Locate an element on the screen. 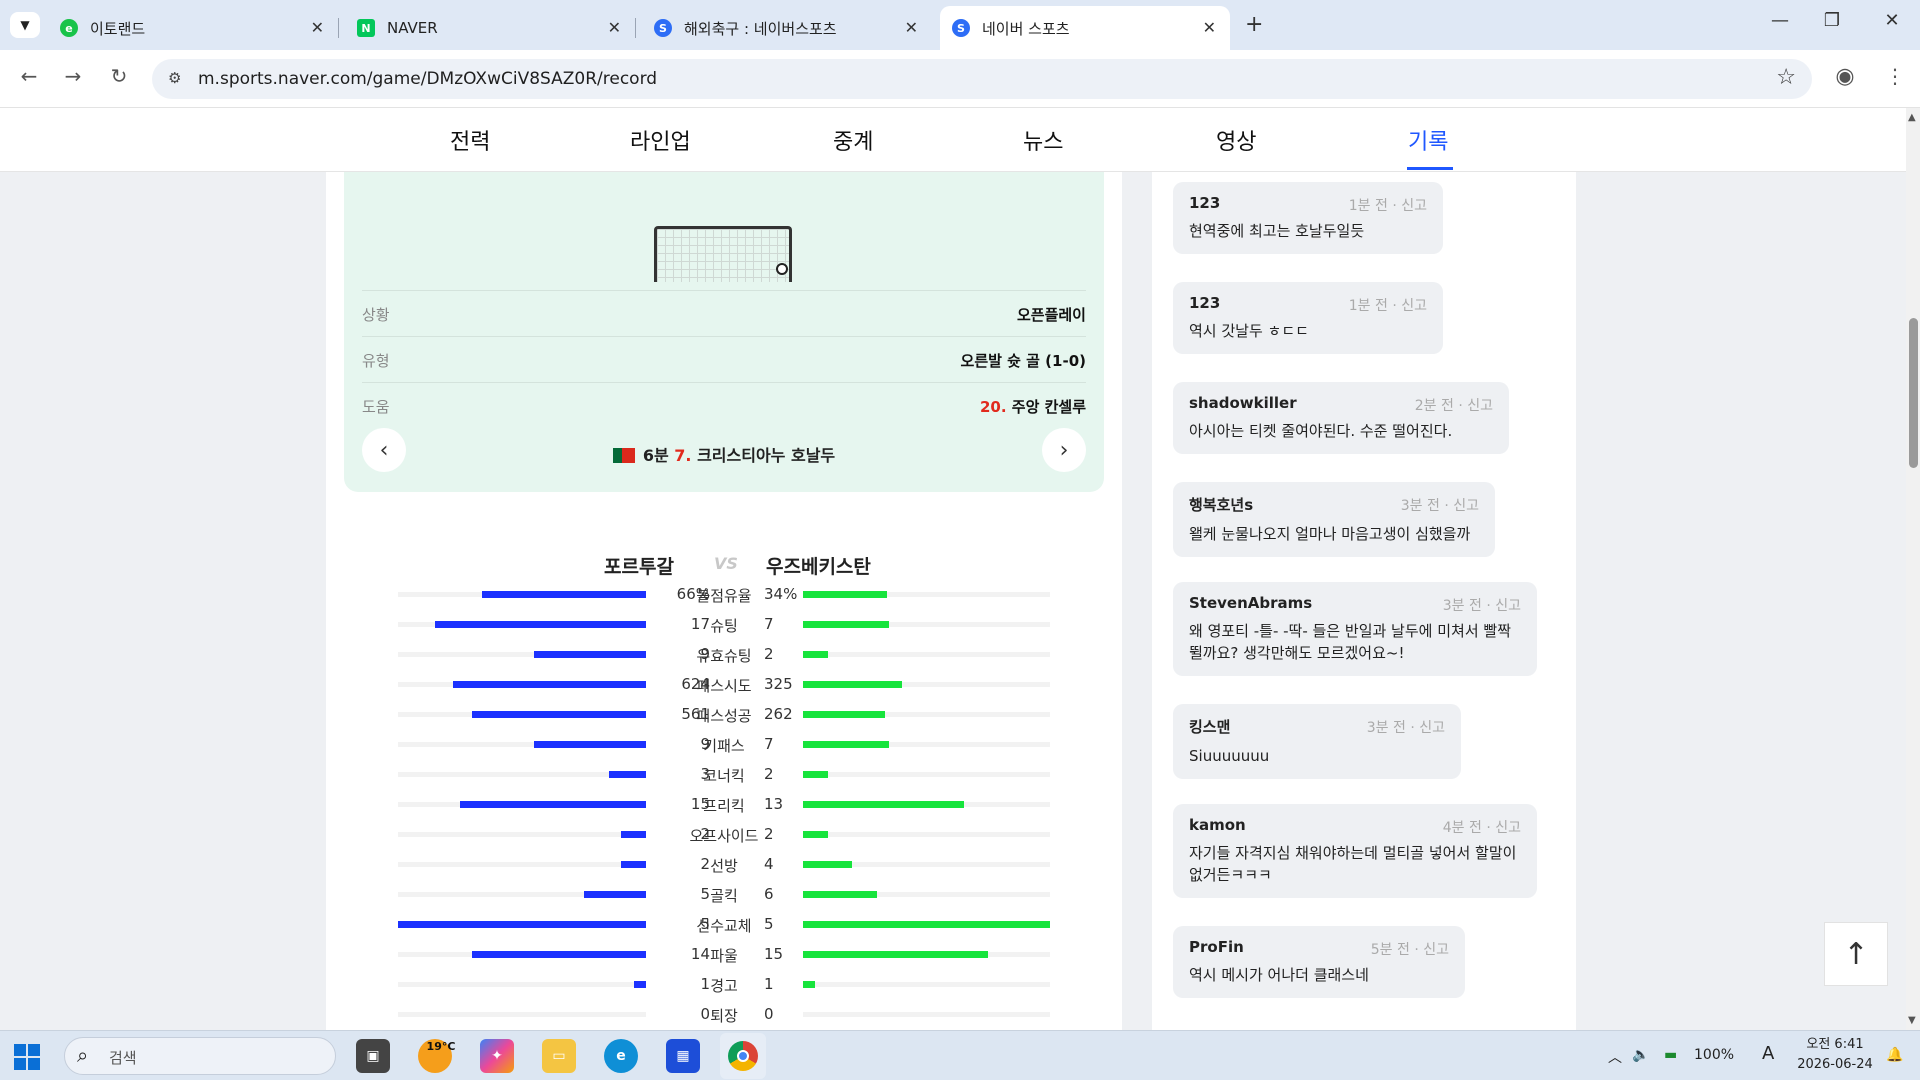 The height and width of the screenshot is (1080, 1920). store-icon: ▦ is located at coordinates (683, 1056).